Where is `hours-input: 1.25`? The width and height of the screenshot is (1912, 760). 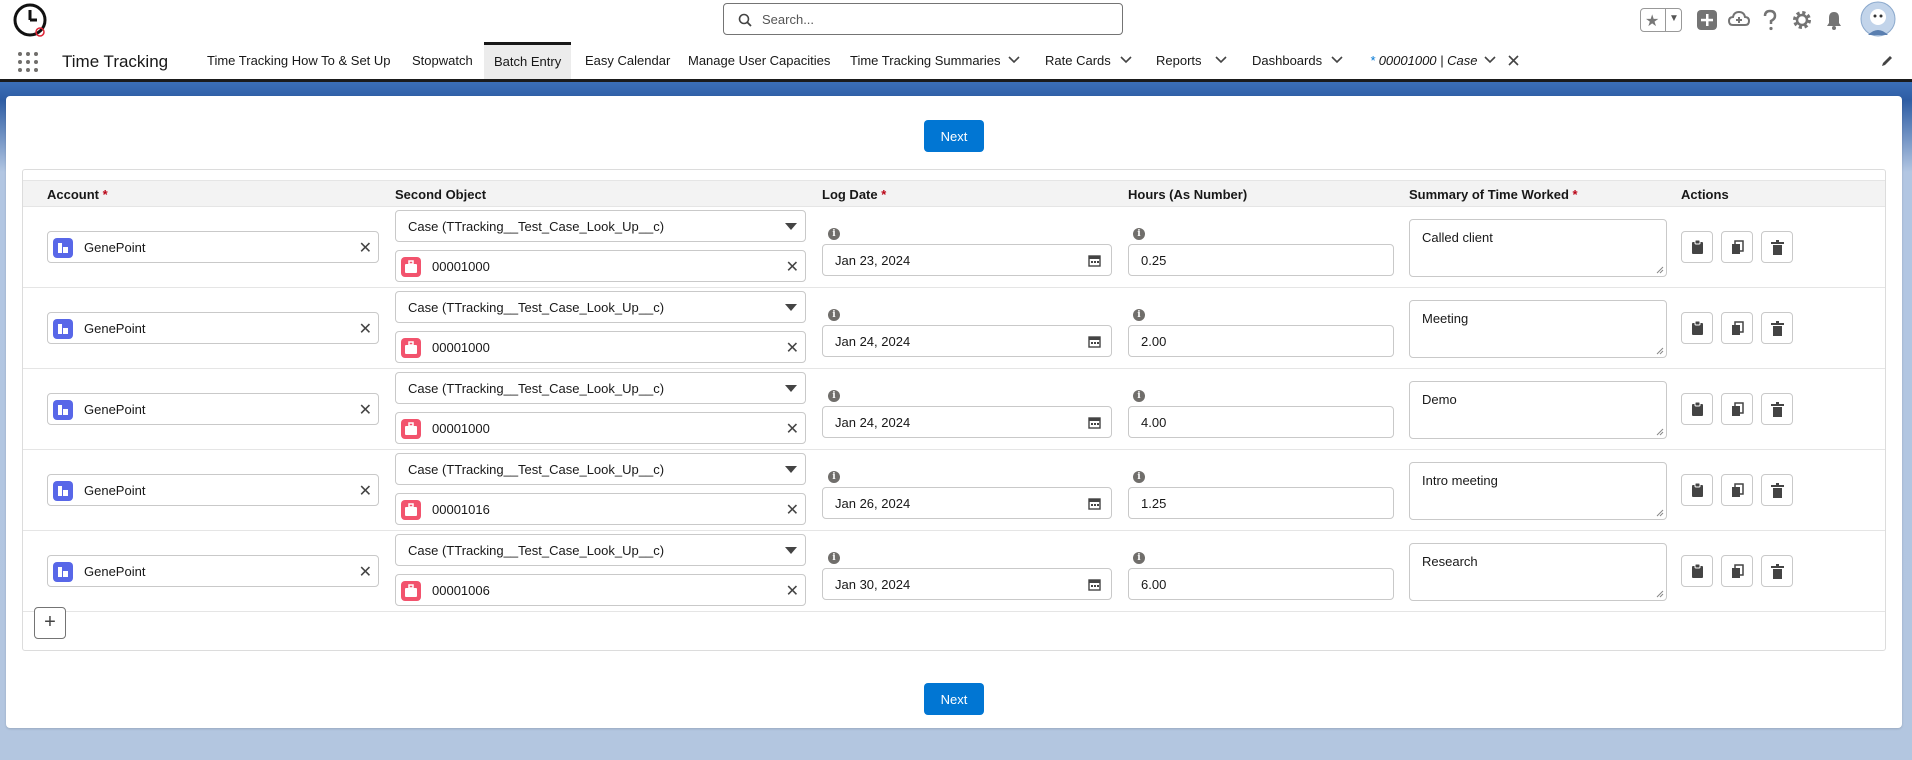 hours-input: 1.25 is located at coordinates (1261, 503).